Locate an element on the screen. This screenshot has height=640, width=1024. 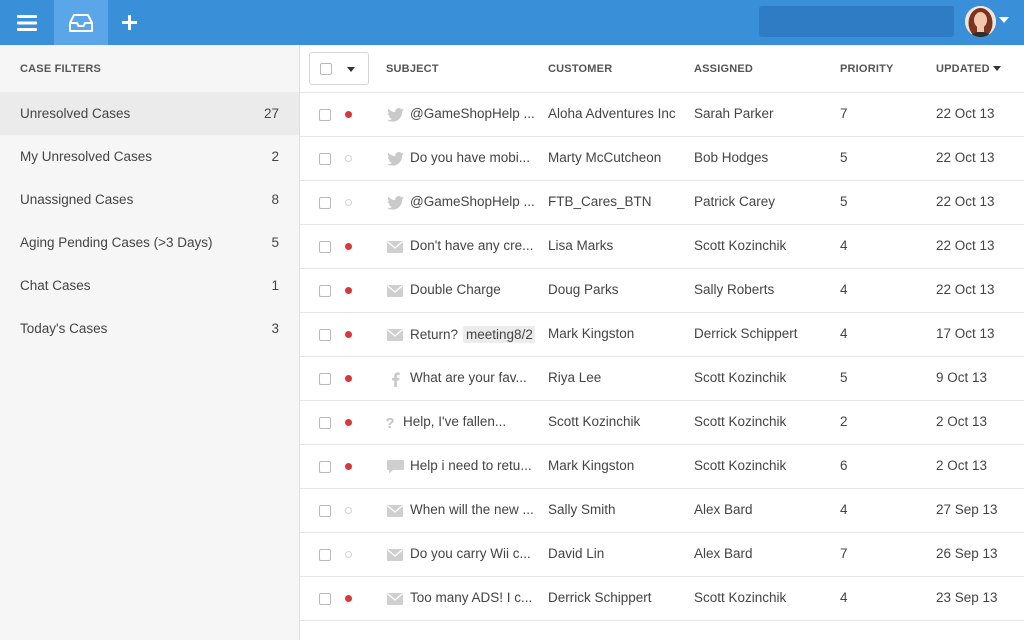
column-assigned: ASSIGNED is located at coordinates (723, 69).